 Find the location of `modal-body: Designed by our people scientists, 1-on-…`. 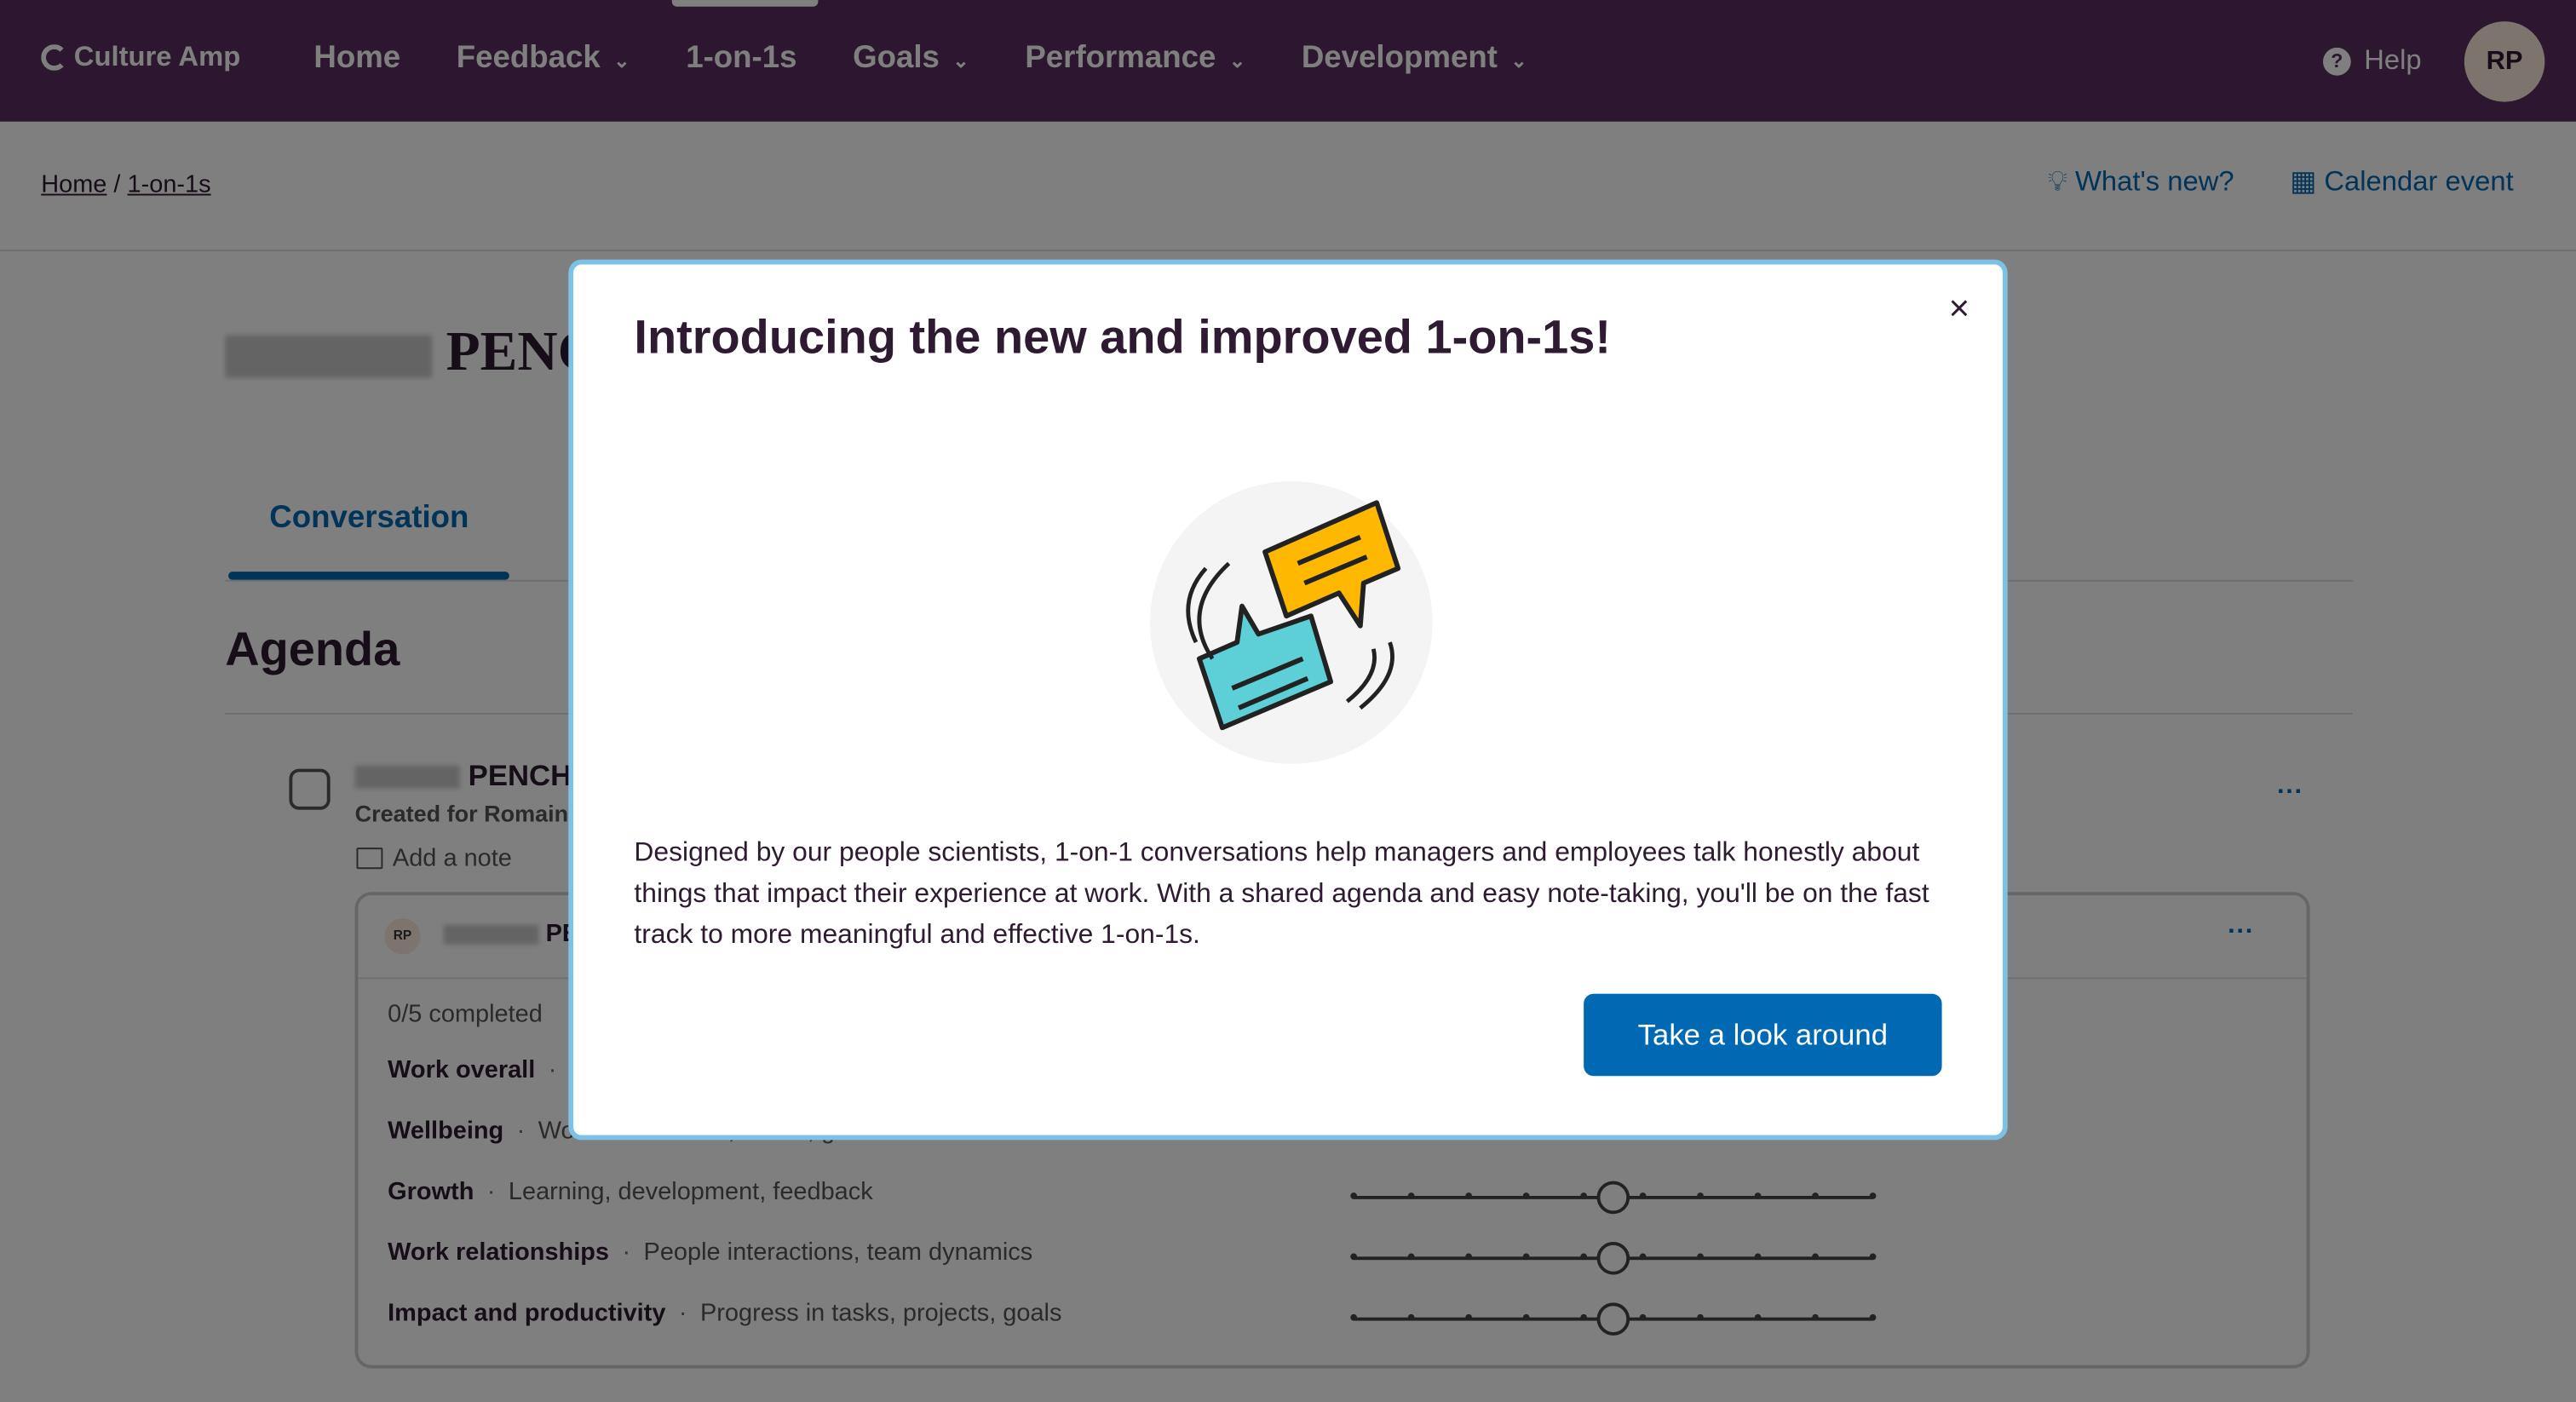

modal-body: Designed by our people scientists, 1-on-… is located at coordinates (1282, 893).